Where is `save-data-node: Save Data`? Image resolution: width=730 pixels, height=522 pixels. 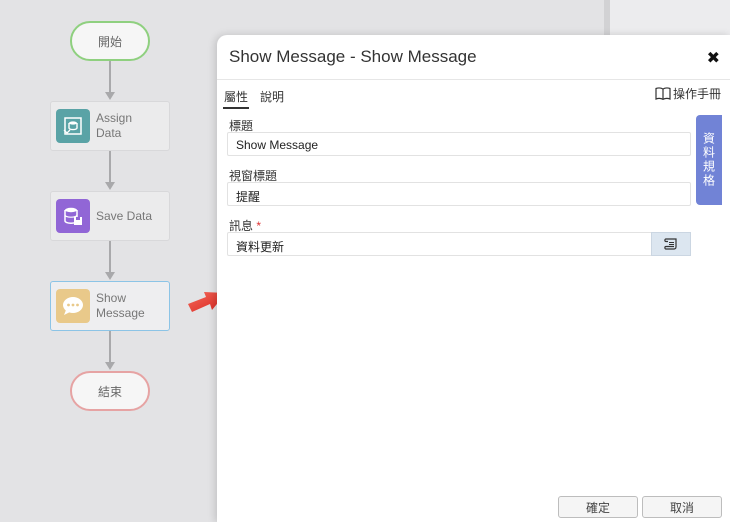 save-data-node: Save Data is located at coordinates (110, 216).